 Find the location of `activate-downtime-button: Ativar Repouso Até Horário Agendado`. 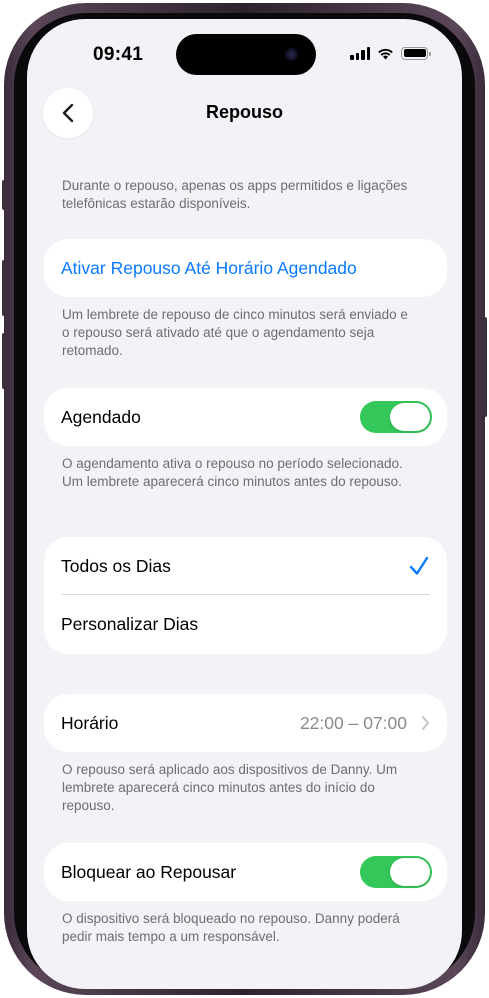

activate-downtime-button: Ativar Repouso Até Horário Agendado is located at coordinates (245, 268).